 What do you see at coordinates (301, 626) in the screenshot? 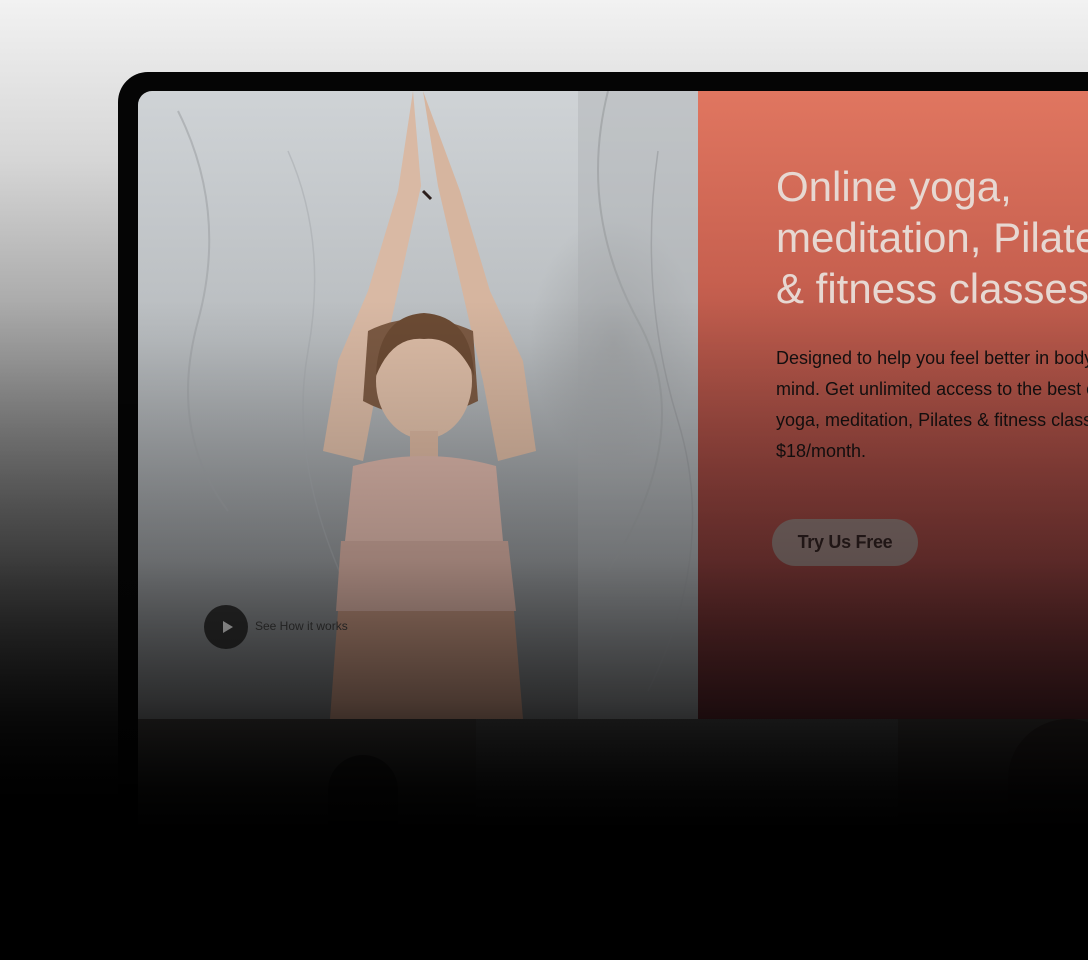
I see `see-how-it-works-link: See How it works` at bounding box center [301, 626].